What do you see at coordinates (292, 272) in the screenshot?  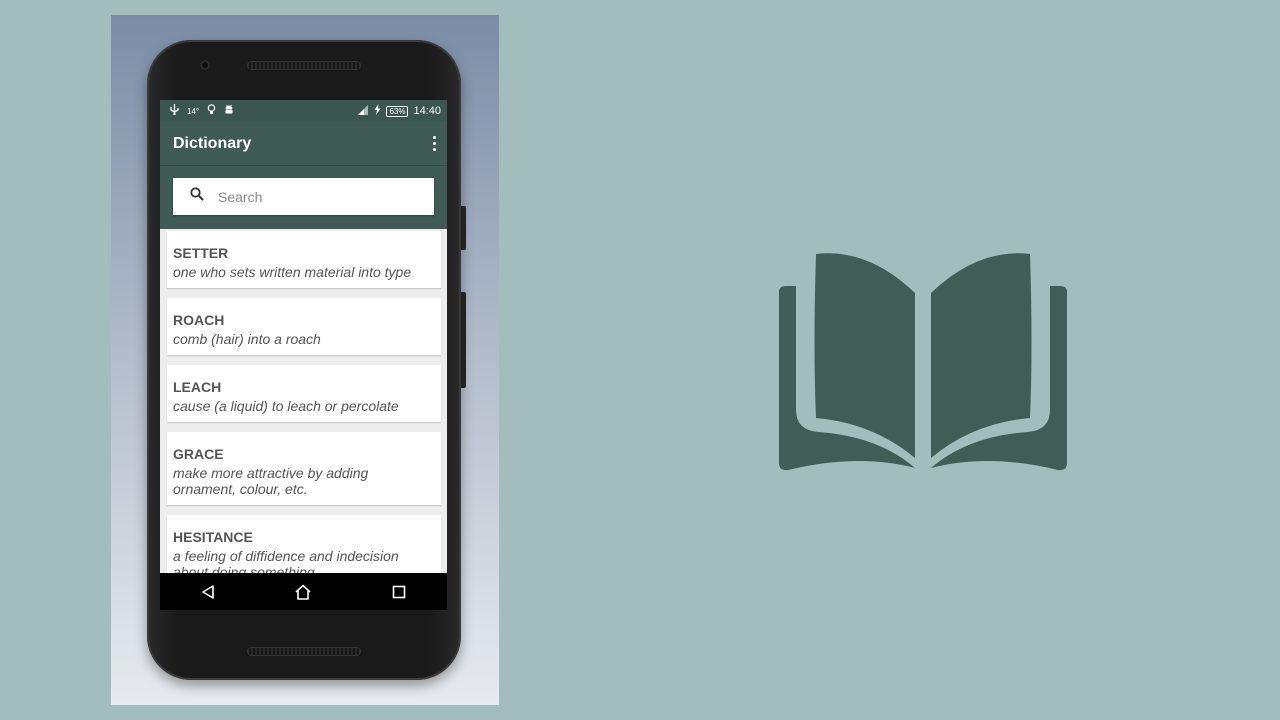 I see `entry-definition: one who sets written material into type` at bounding box center [292, 272].